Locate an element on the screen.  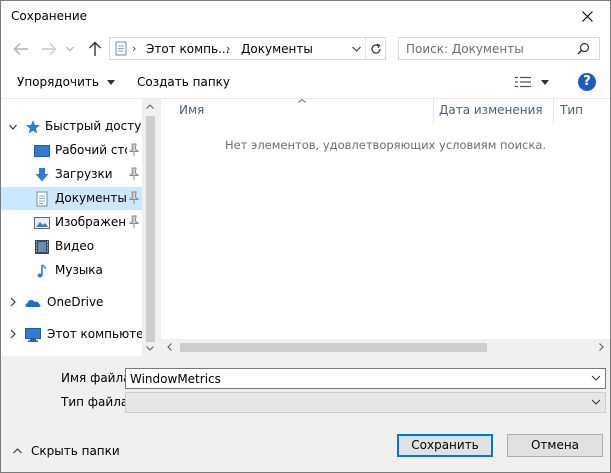
tree-item-label: Рабочий сто is located at coordinates (91, 150).